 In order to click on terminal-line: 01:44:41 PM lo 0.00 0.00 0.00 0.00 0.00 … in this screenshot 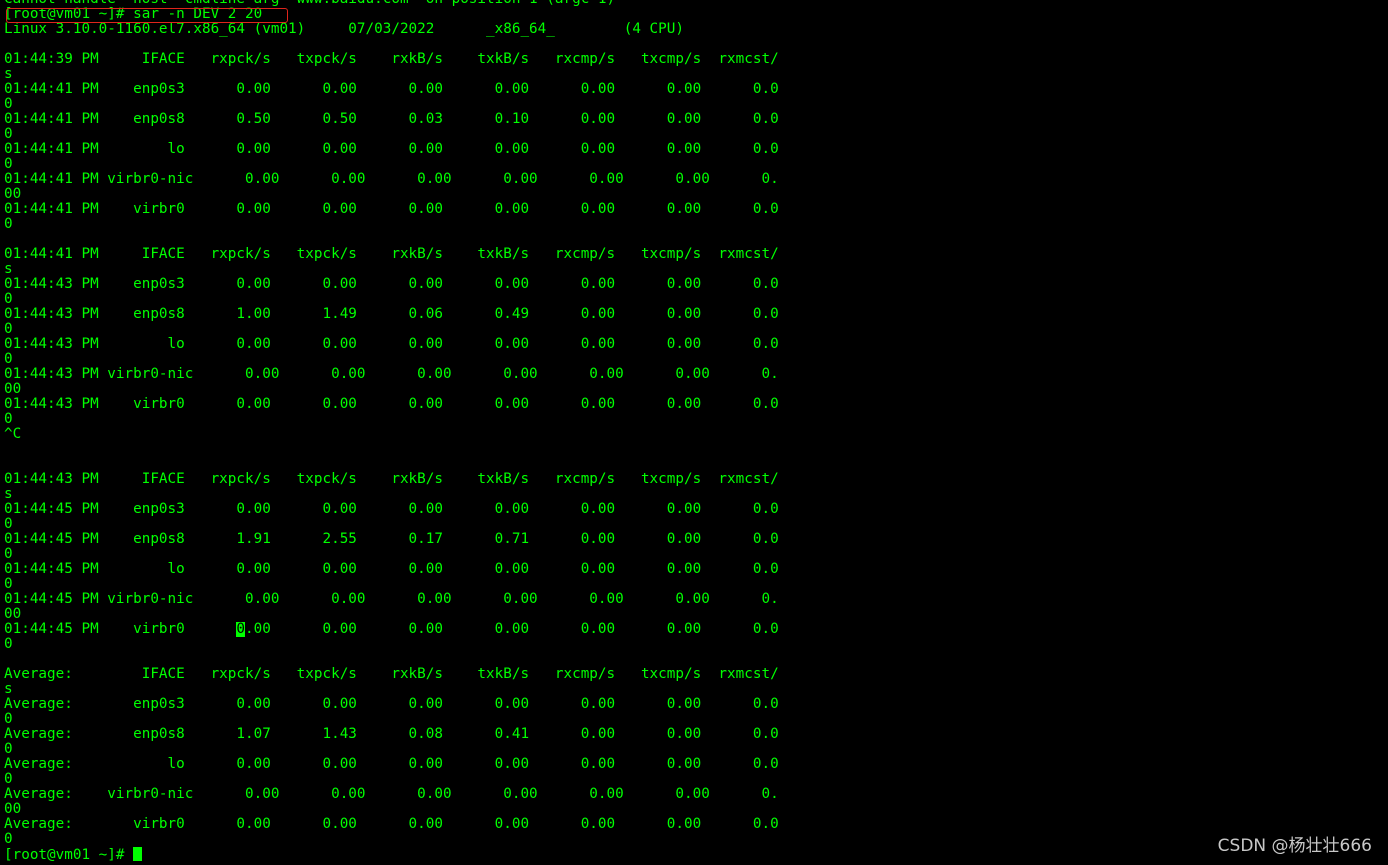, I will do `click(391, 149)`.